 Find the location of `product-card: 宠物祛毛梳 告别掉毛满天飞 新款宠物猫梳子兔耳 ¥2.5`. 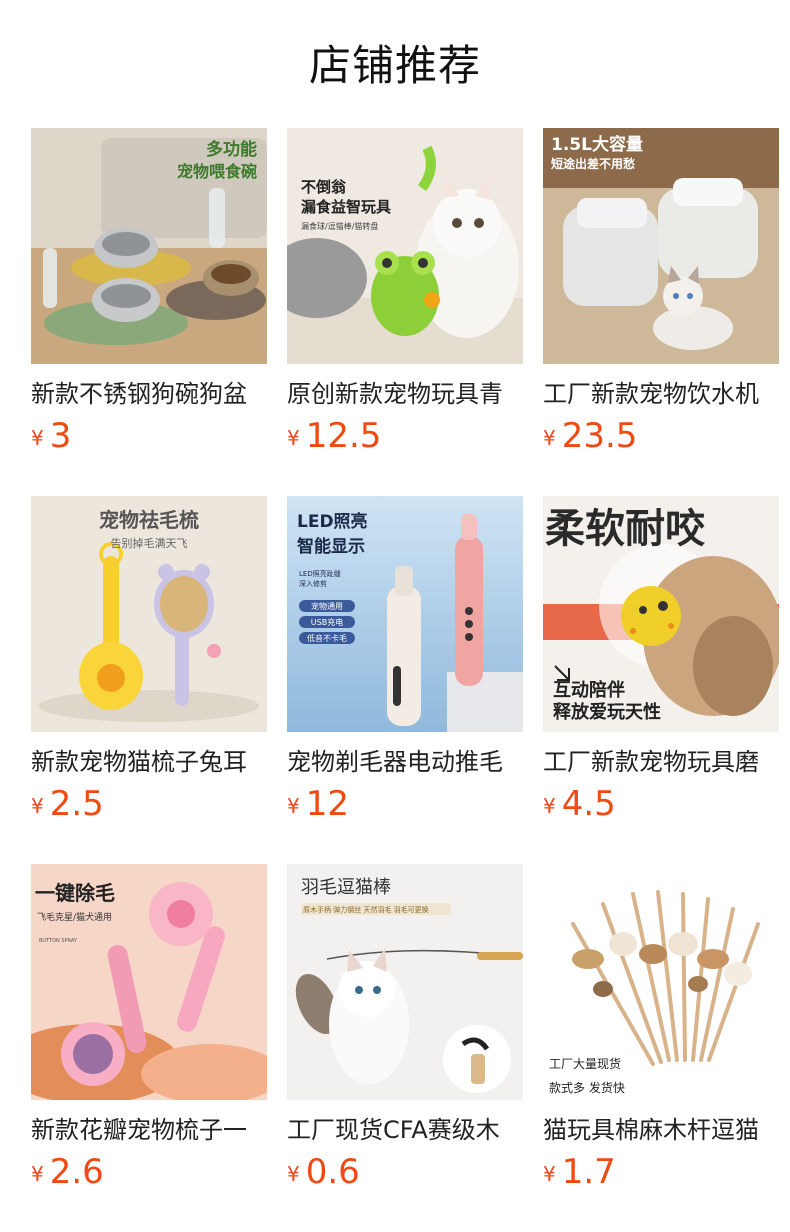

product-card: 宠物祛毛梳 告别掉毛满天飞 新款宠物猫梳子兔耳 ¥2.5 is located at coordinates (149, 666).